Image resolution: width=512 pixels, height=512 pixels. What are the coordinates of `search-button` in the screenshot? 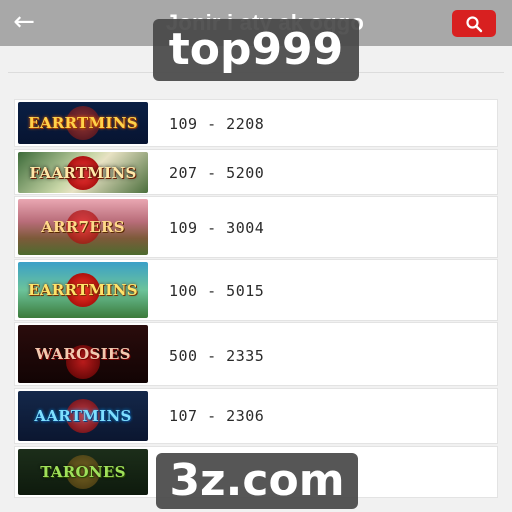 It's located at (474, 23).